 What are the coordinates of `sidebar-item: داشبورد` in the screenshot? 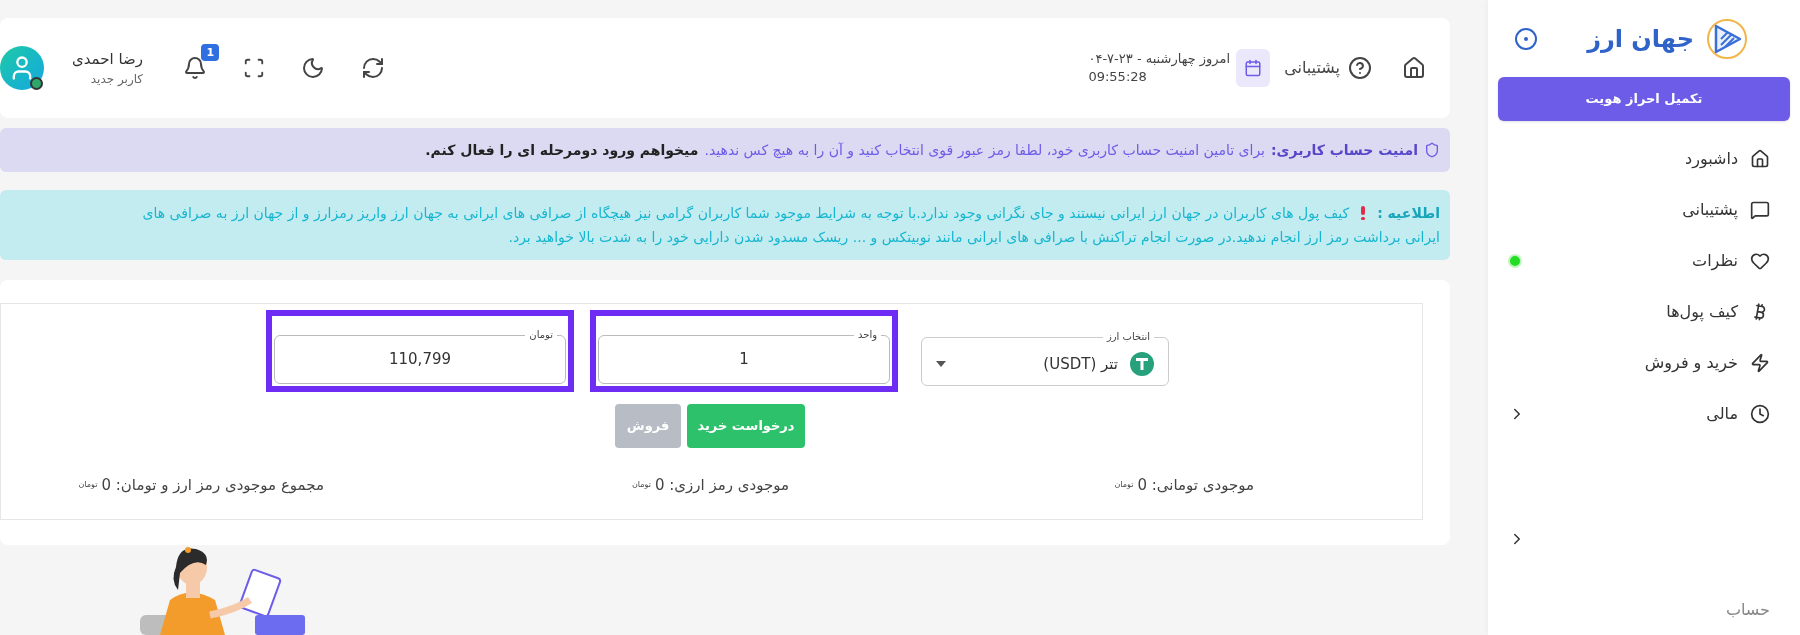 It's located at (1711, 158).